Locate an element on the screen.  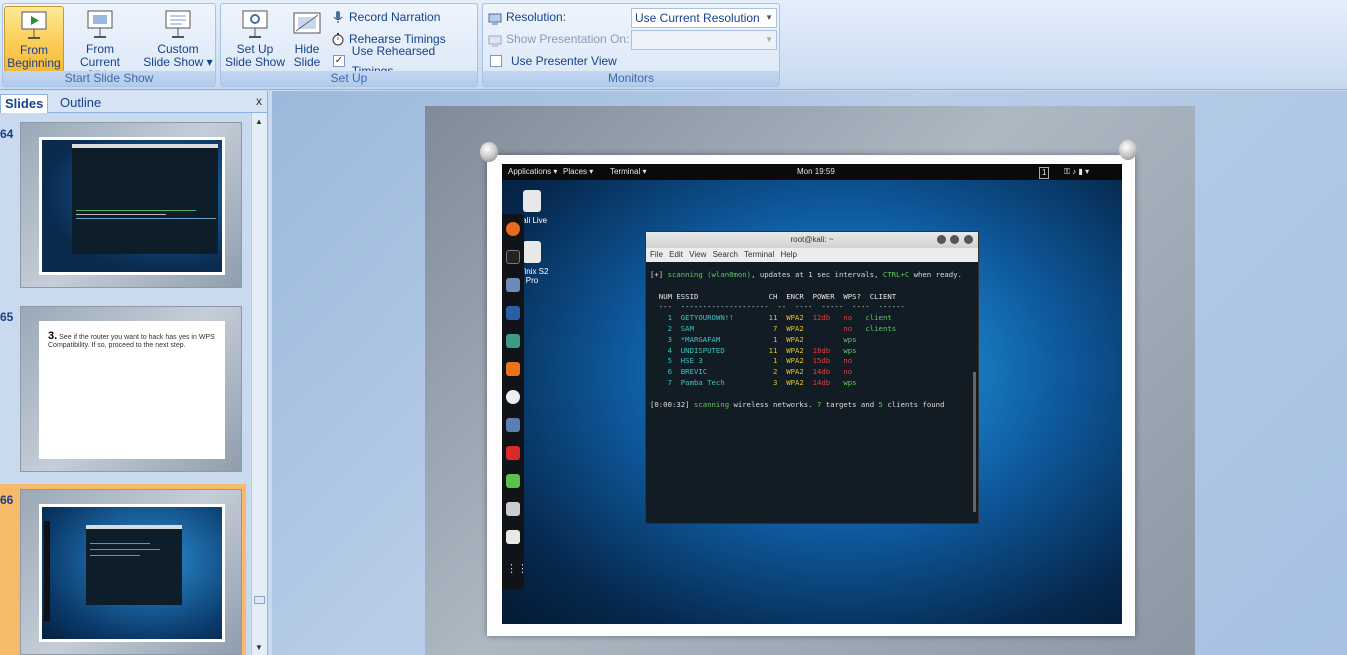
slides-scrollbar: ▲ ▼ is located at coordinates (259, 384).